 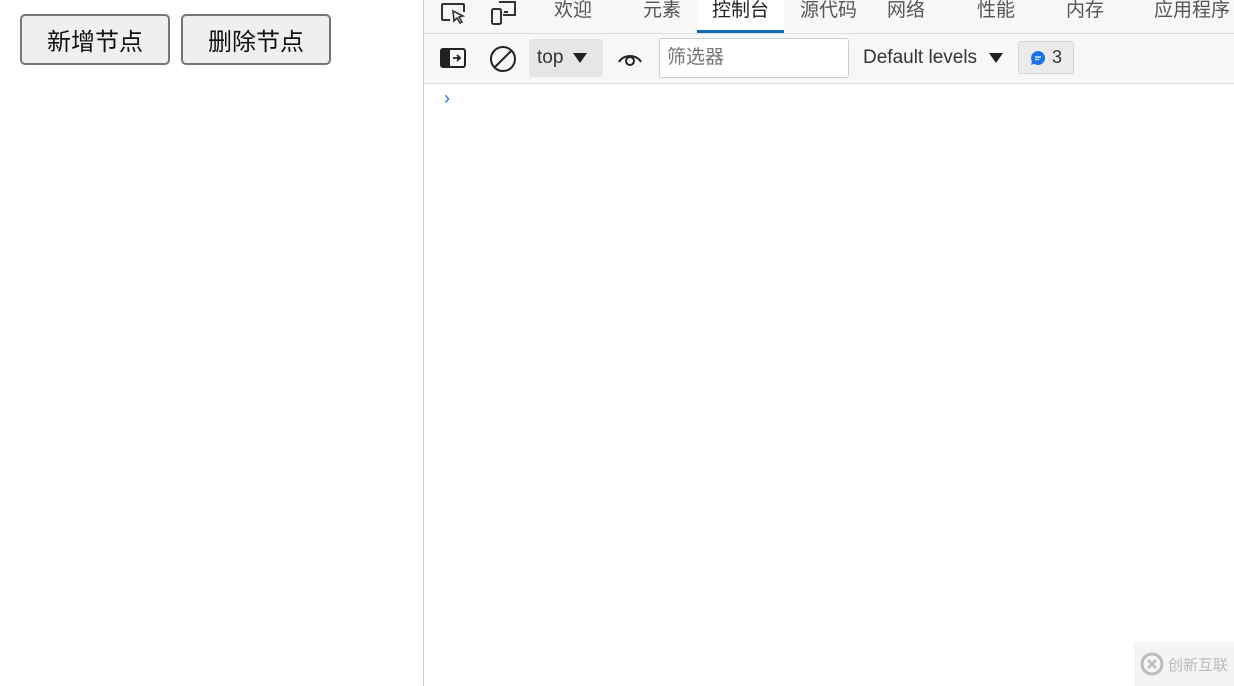 I want to click on watermark-logo: 创新互联, so click(x=1184, y=664).